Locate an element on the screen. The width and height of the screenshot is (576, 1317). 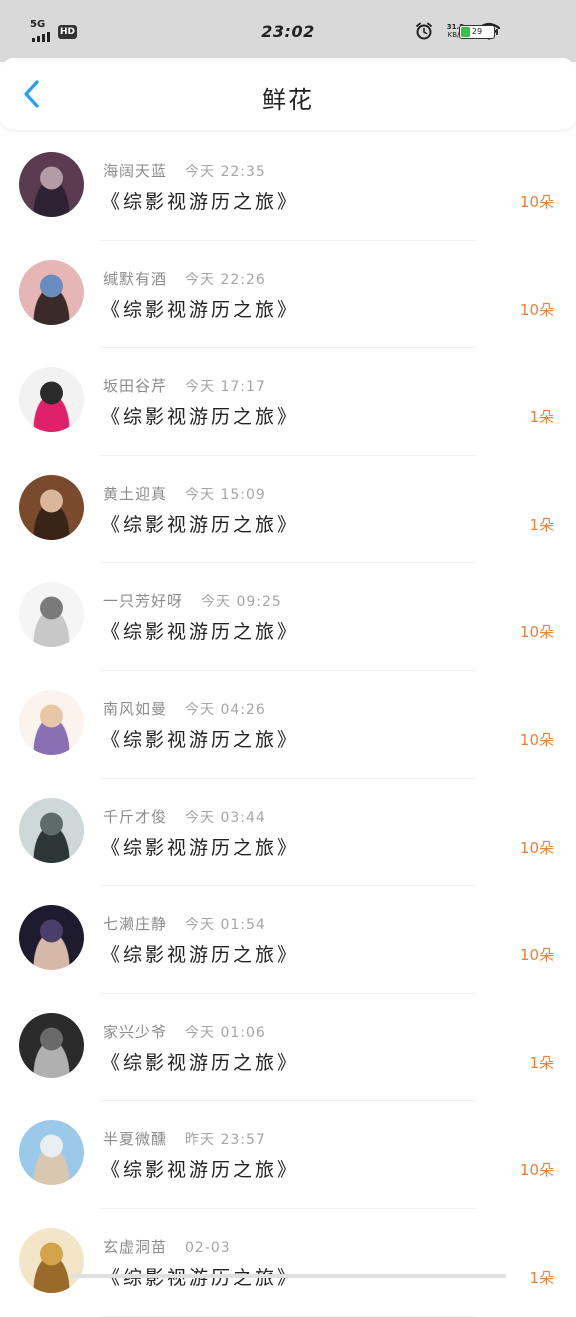
list-item: 黄土迎真 今天 15:09 《综影视游历之旅》 1朵 is located at coordinates (288, 510).